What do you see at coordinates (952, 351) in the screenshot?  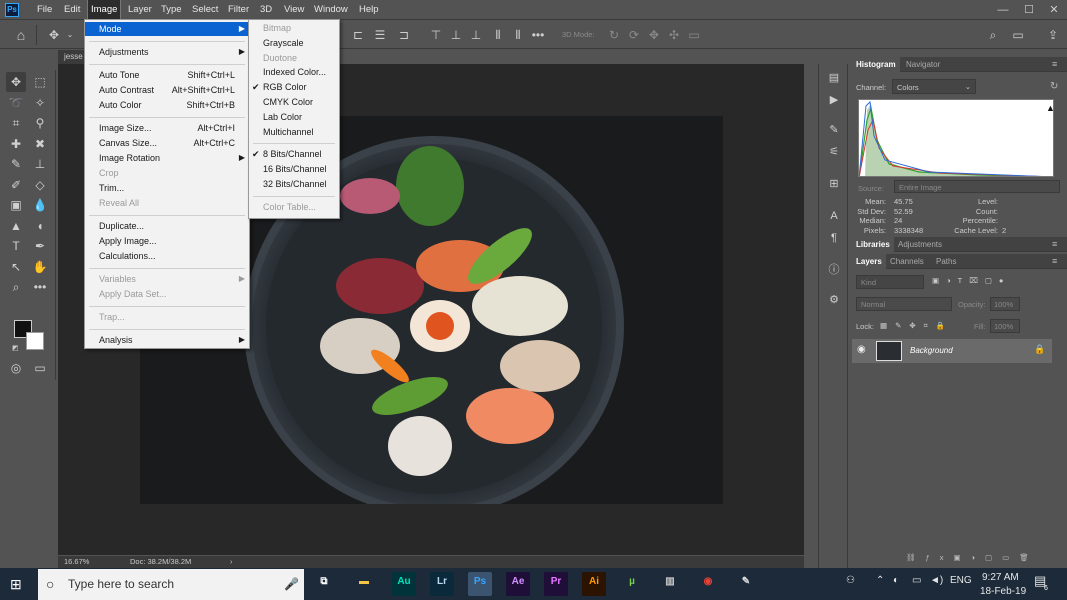 I see `layer-row-background: ◉ Background 🔒` at bounding box center [952, 351].